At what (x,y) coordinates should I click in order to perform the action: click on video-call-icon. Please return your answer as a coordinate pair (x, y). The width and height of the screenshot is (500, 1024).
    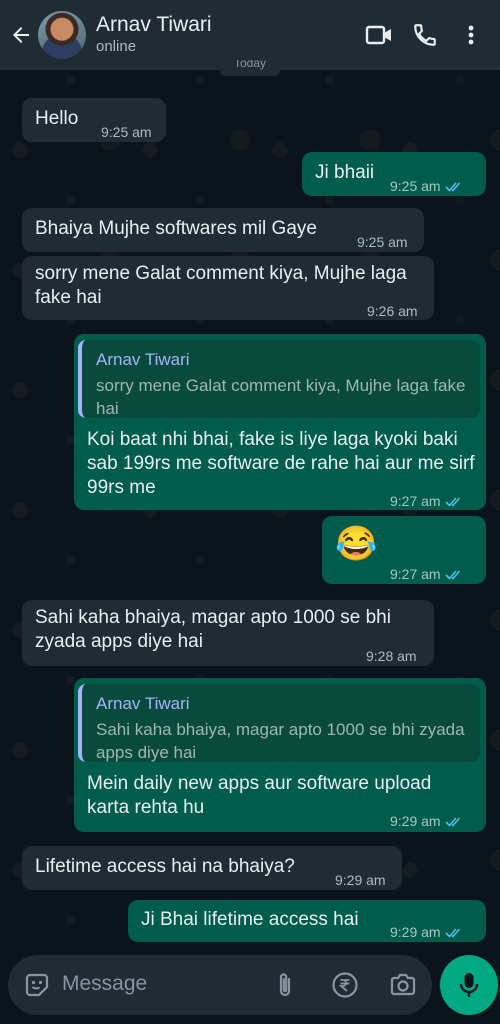
    Looking at the image, I should click on (378, 35).